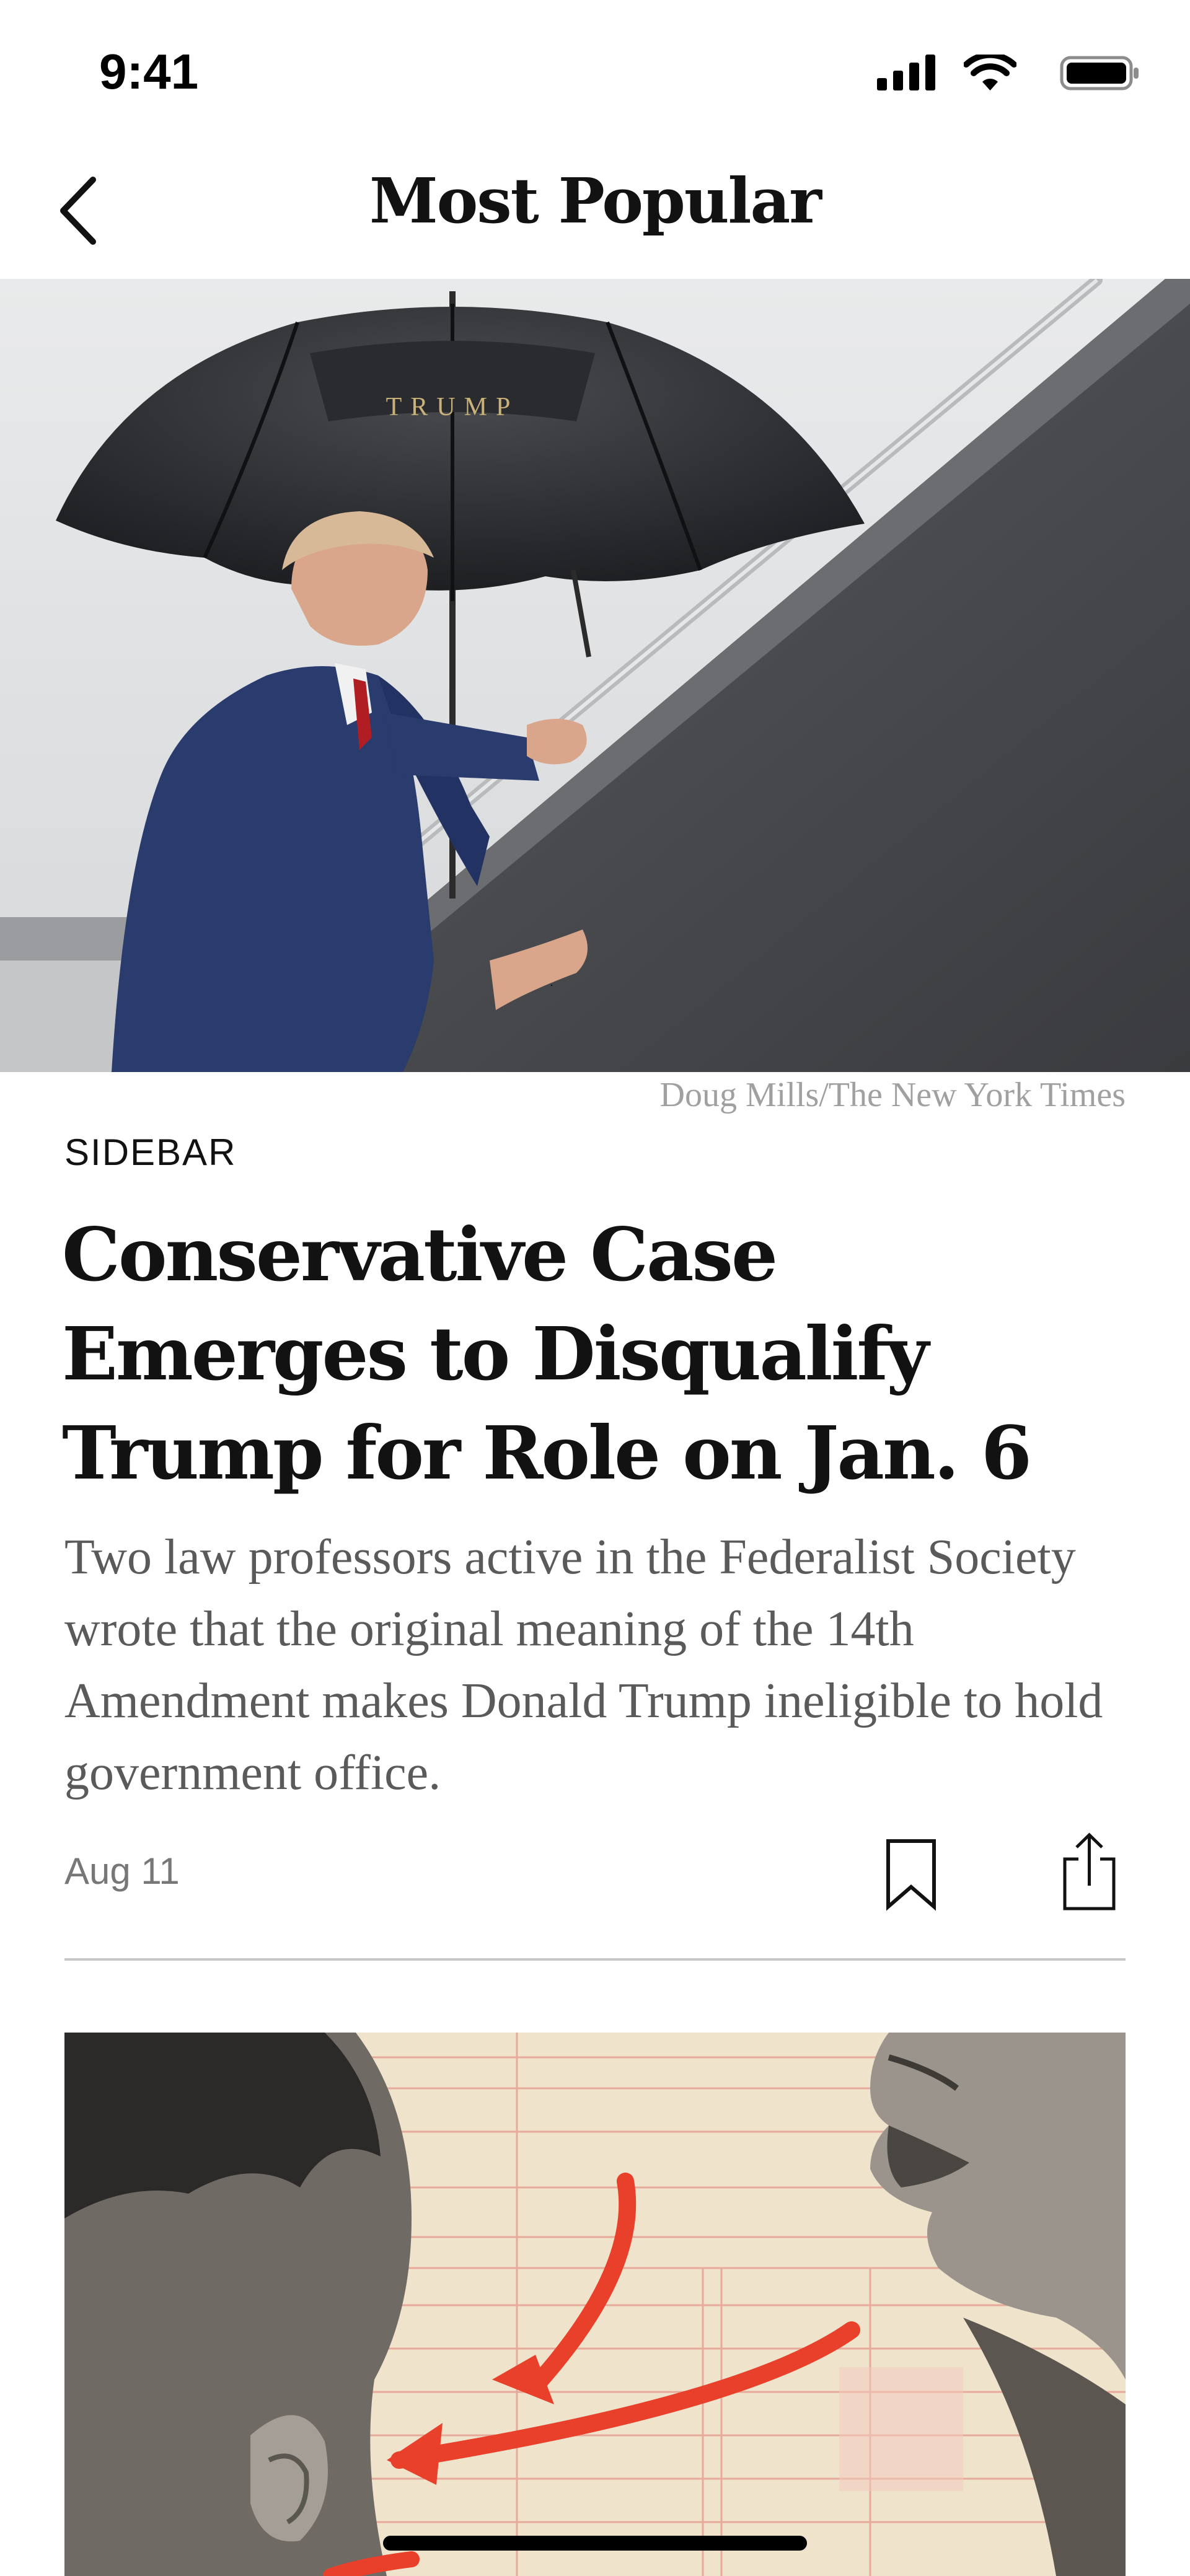 Image resolution: width=1190 pixels, height=2576 pixels. Describe the element at coordinates (149, 71) in the screenshot. I see `status-time: 9:41` at that location.